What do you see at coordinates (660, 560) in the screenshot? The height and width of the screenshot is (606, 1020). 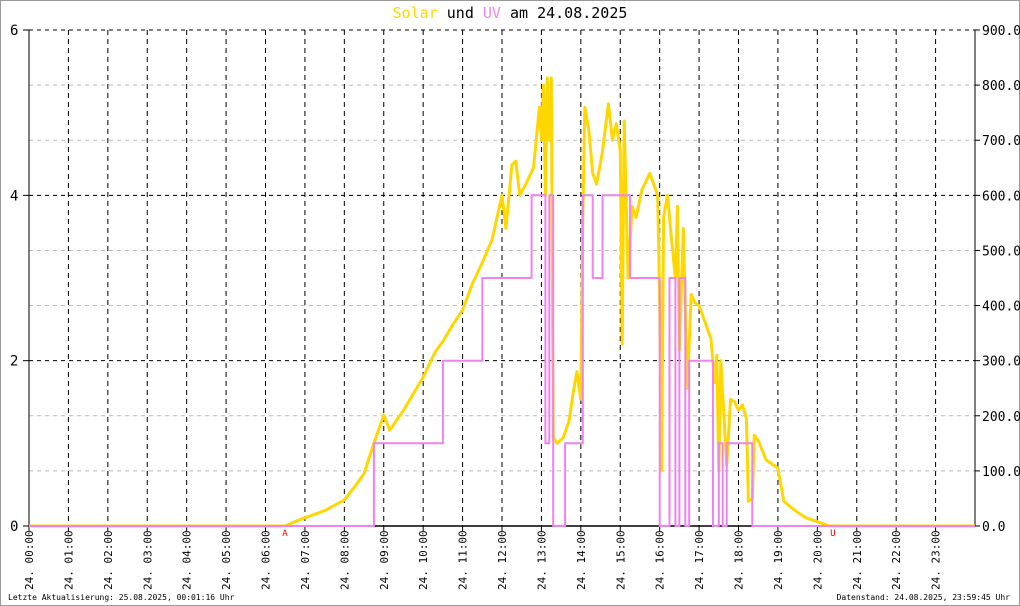 I see `x-tick-label: 24. 16:00` at bounding box center [660, 560].